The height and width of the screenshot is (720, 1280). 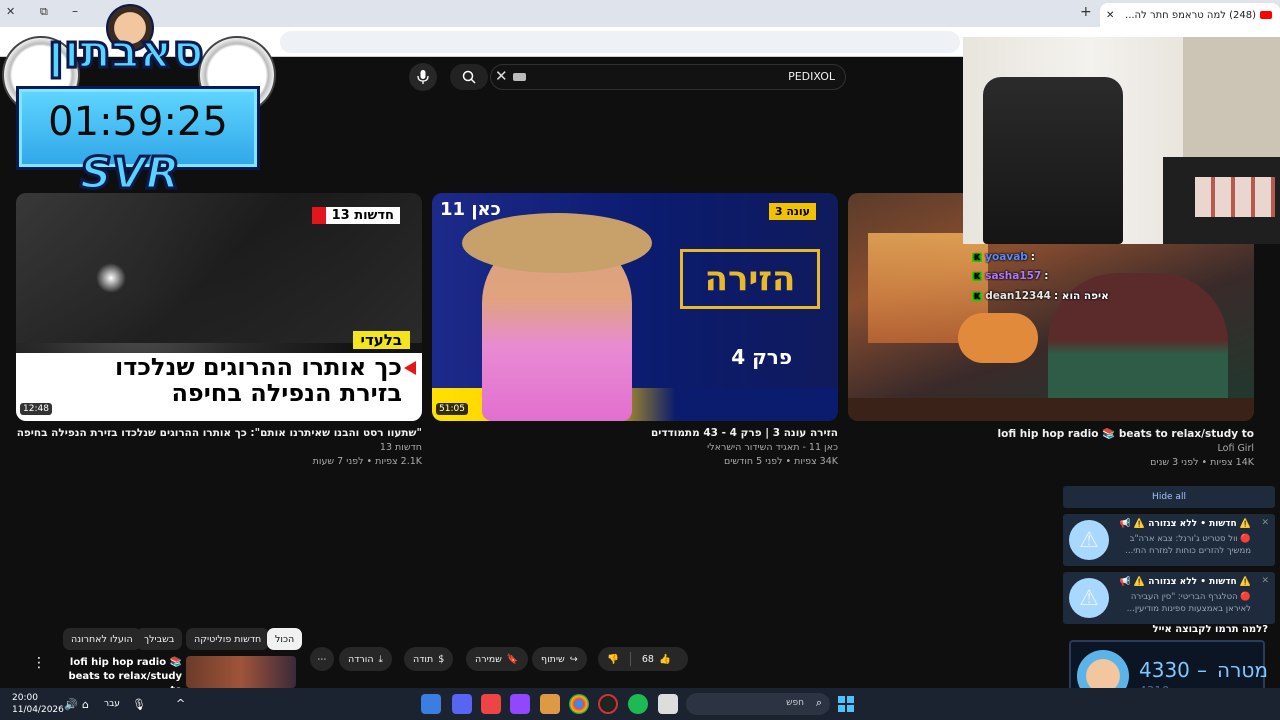 I want to click on season-badge: עונה 3, so click(x=792, y=211).